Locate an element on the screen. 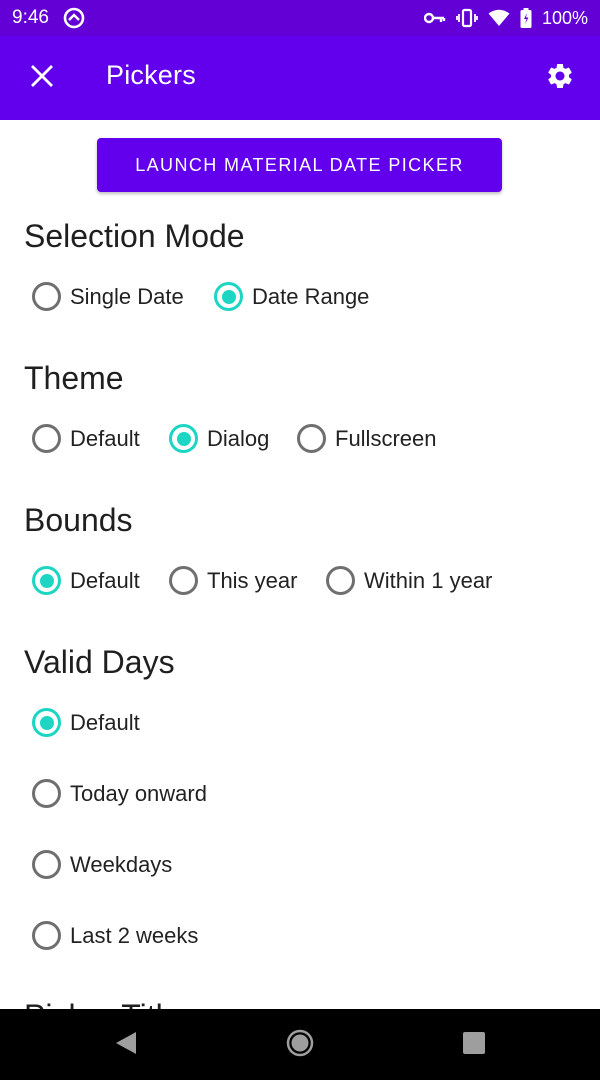  recents-button is located at coordinates (474, 1045).